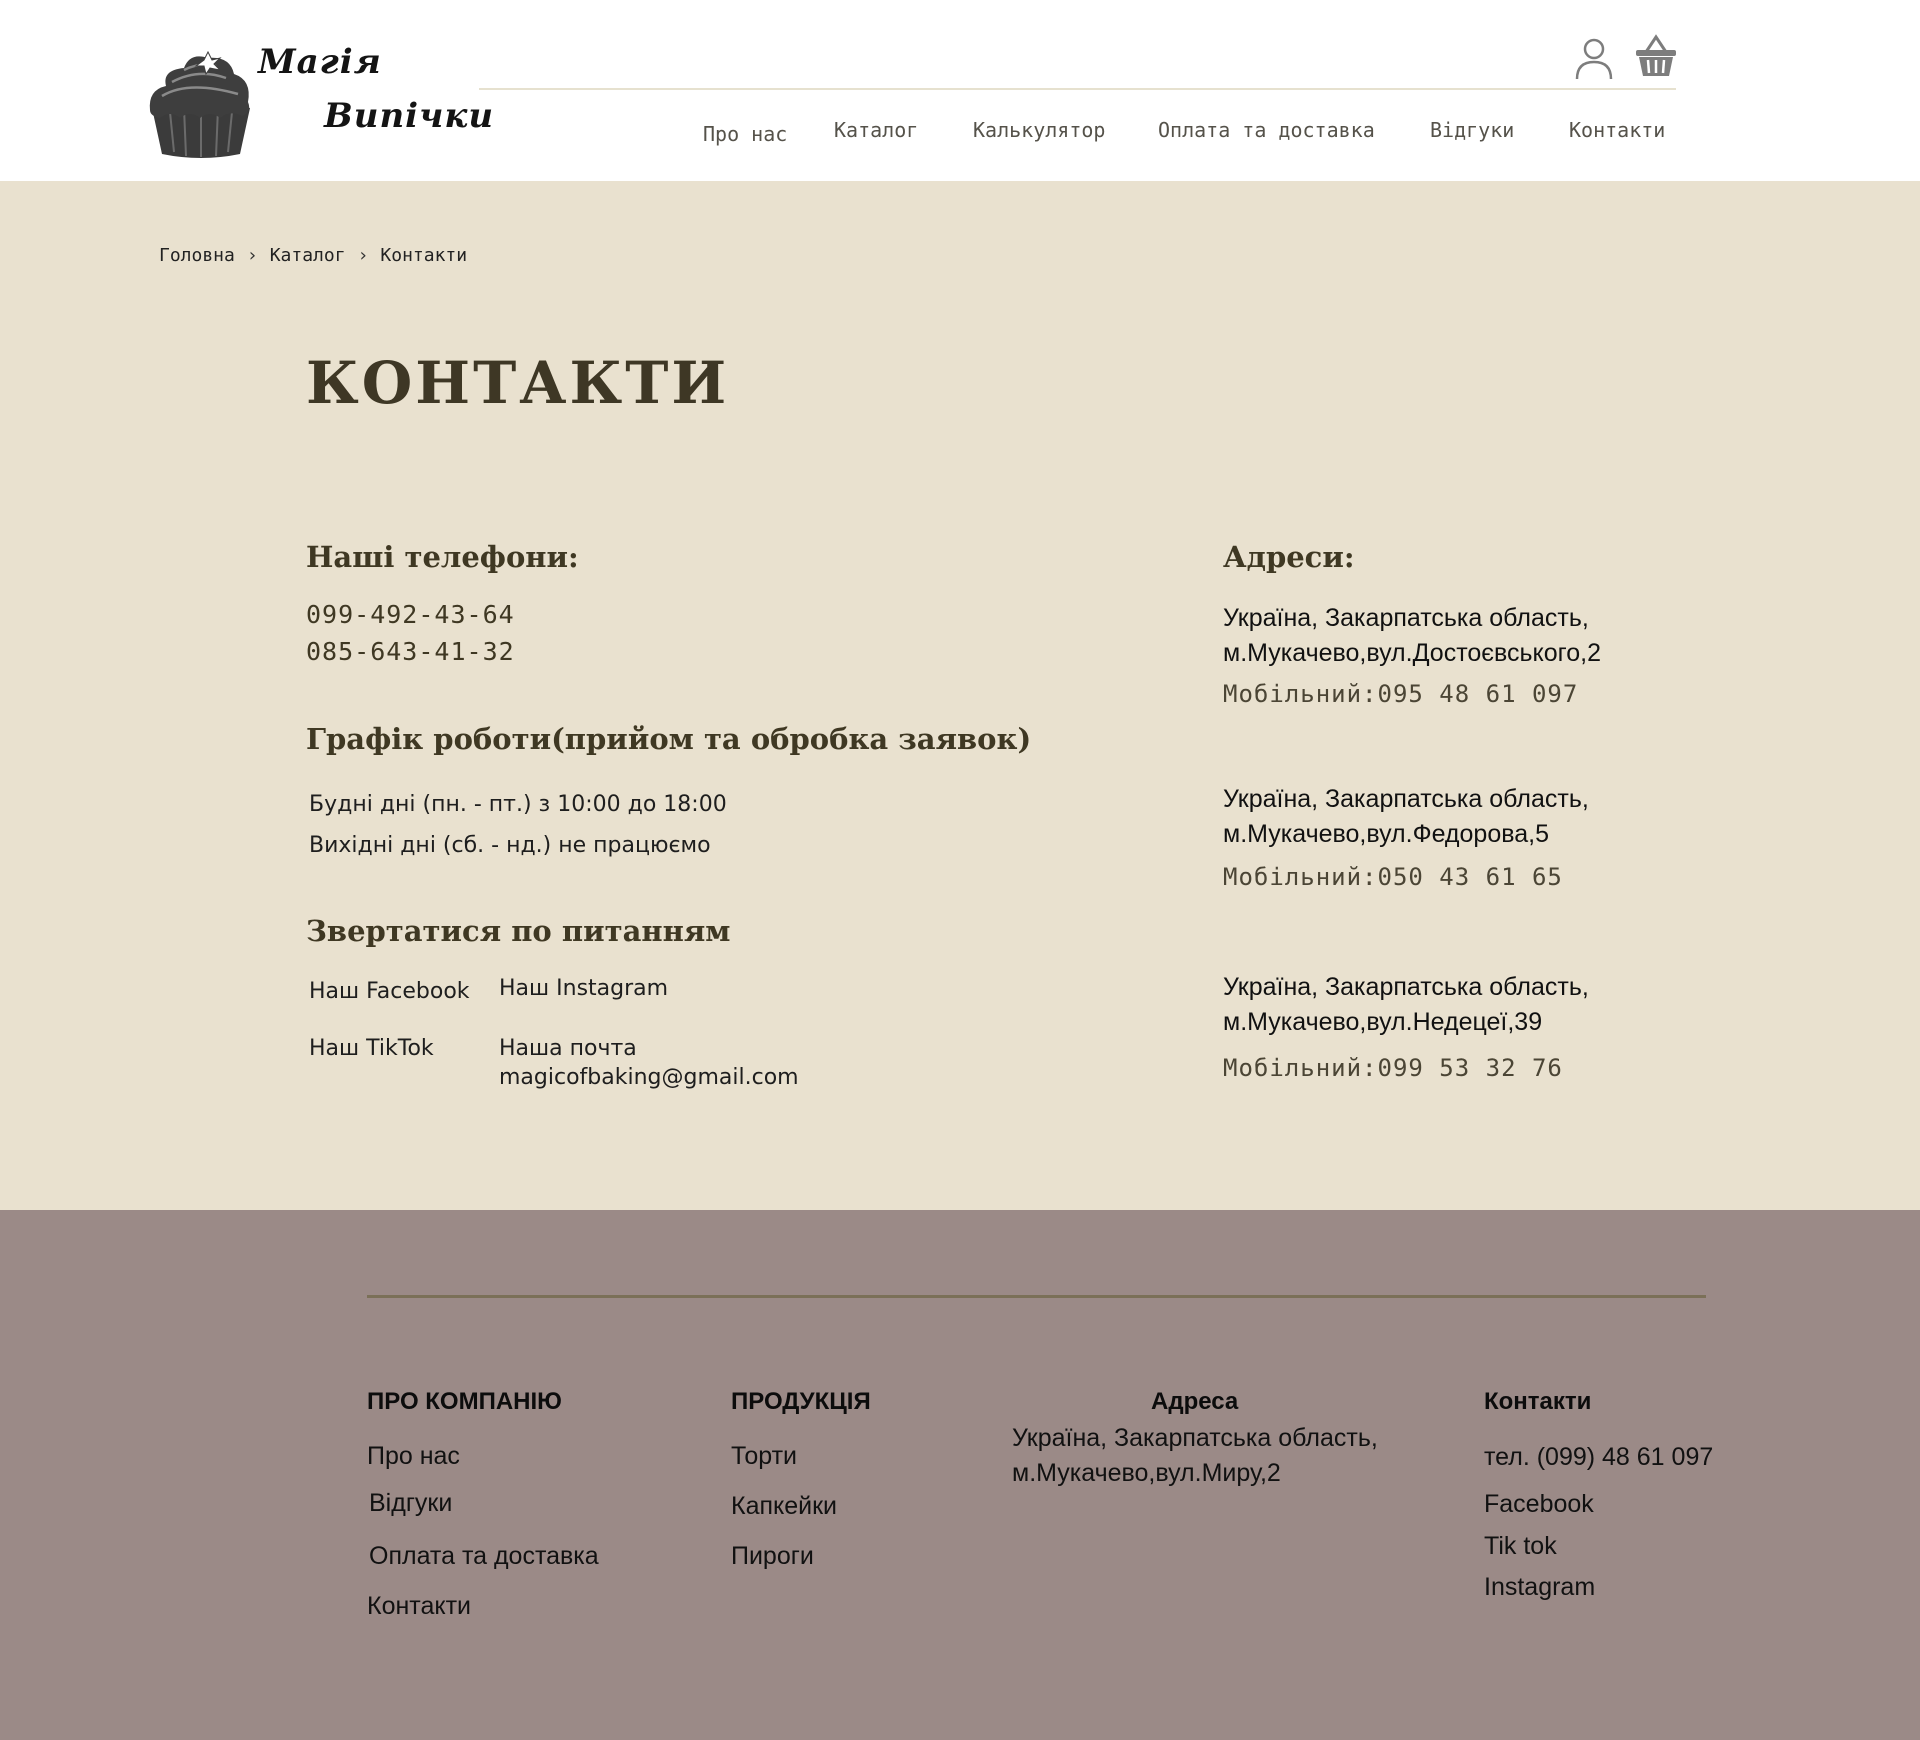  Describe the element at coordinates (413, 1456) in the screenshot. I see `footer-link-about: Про нас` at that location.